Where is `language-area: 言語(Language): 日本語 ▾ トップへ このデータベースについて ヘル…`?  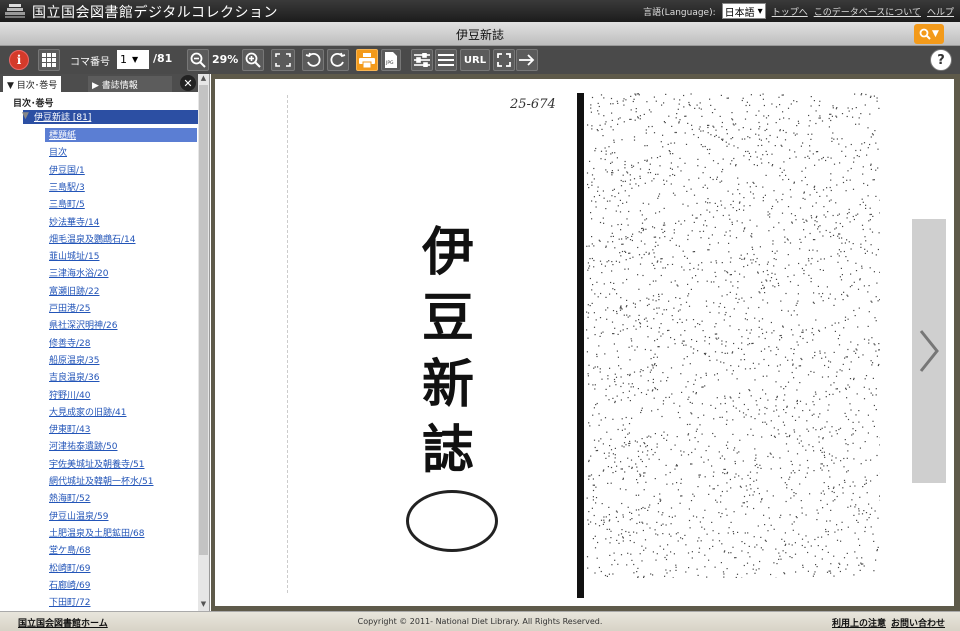 language-area: 言語(Language): 日本語 ▾ トップへ このデータベースについて ヘル… is located at coordinates (798, 11).